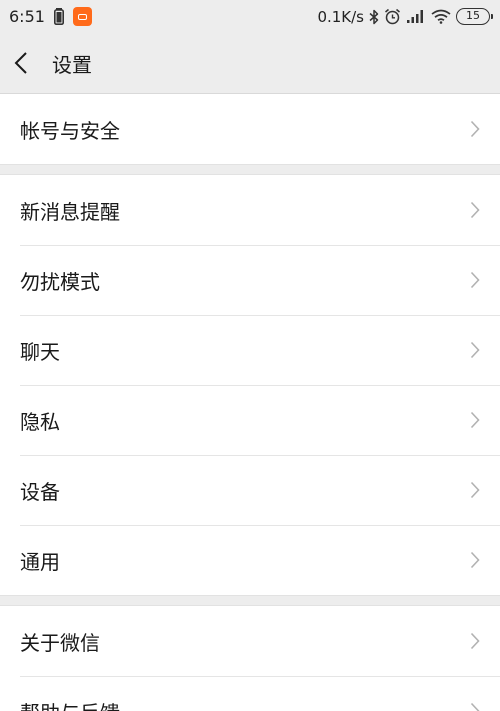  I want to click on settings-group-account: 帐号与安全, so click(250, 129).